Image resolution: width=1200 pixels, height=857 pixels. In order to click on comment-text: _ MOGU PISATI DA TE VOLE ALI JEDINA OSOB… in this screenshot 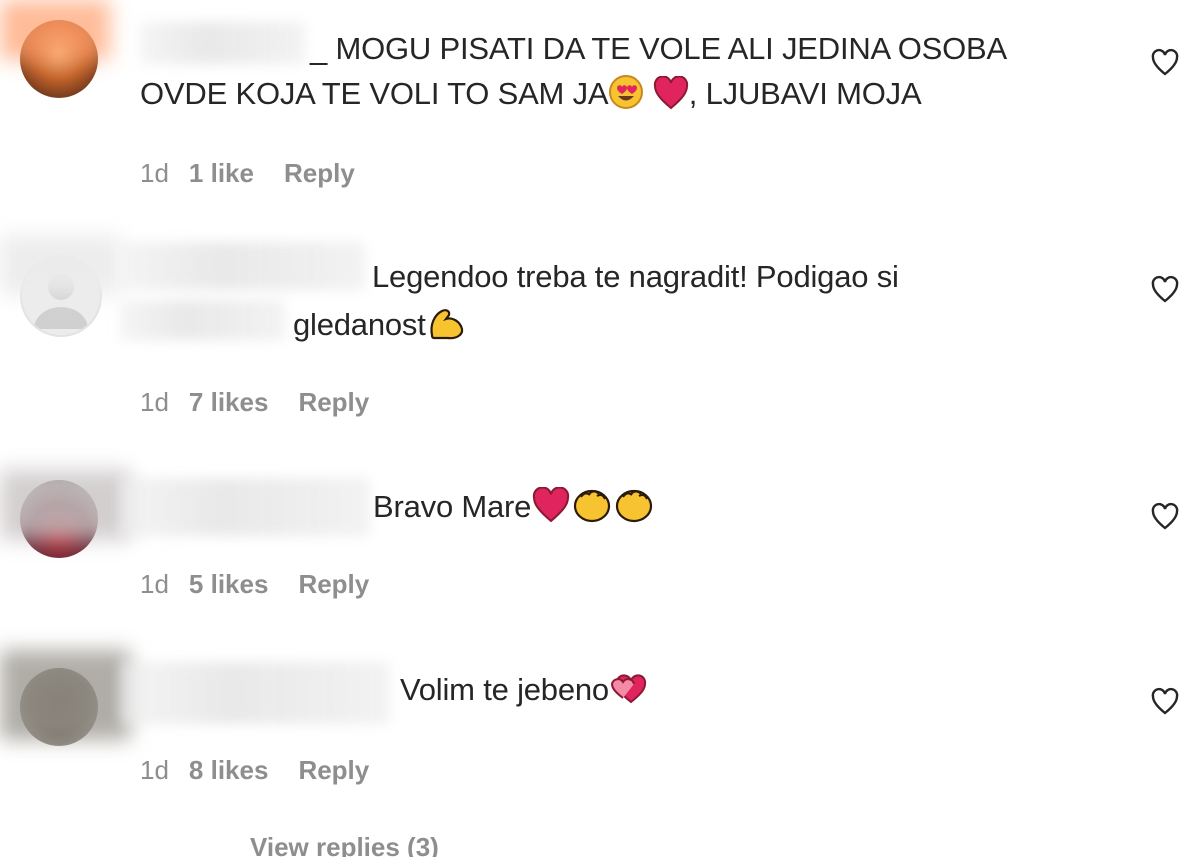, I will do `click(658, 48)`.